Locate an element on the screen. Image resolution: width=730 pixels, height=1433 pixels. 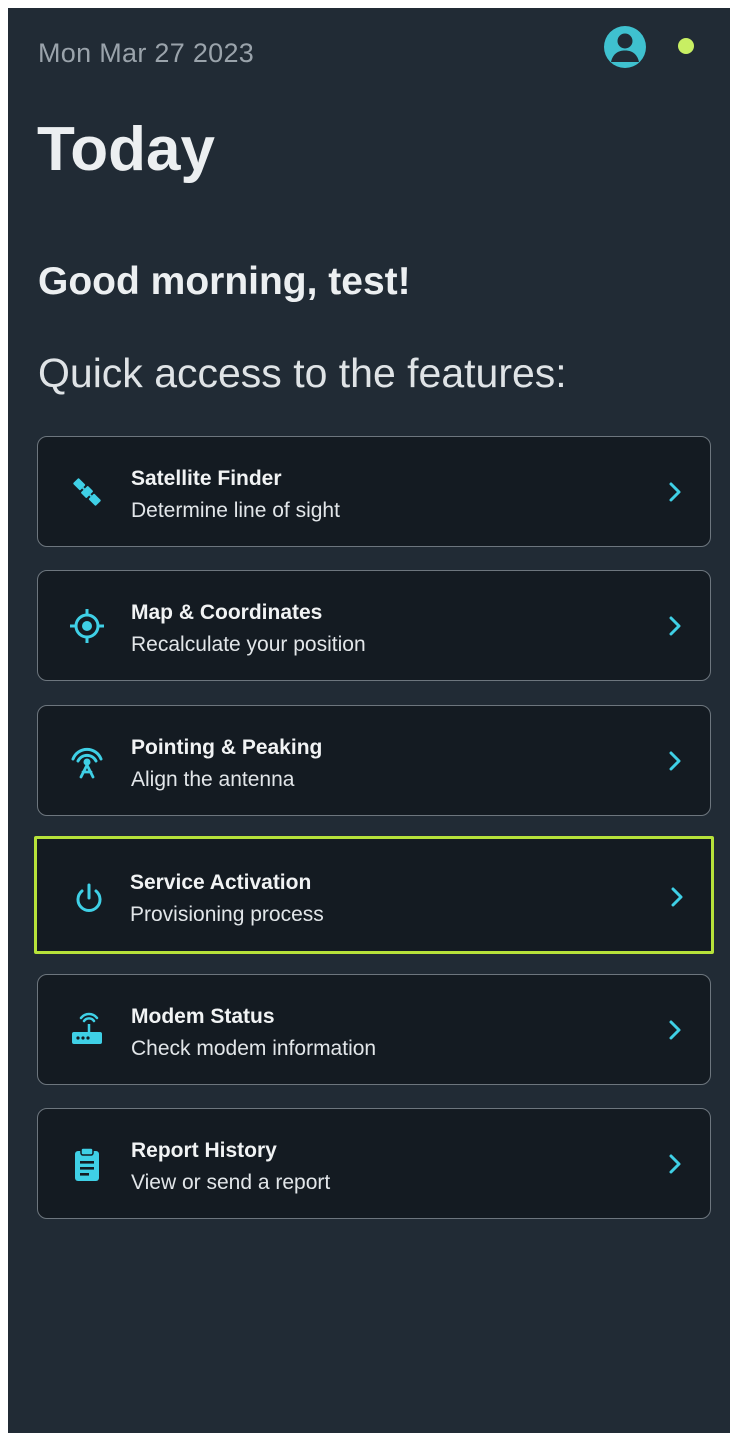
feature-title: Modem Status is located at coordinates (203, 1016).